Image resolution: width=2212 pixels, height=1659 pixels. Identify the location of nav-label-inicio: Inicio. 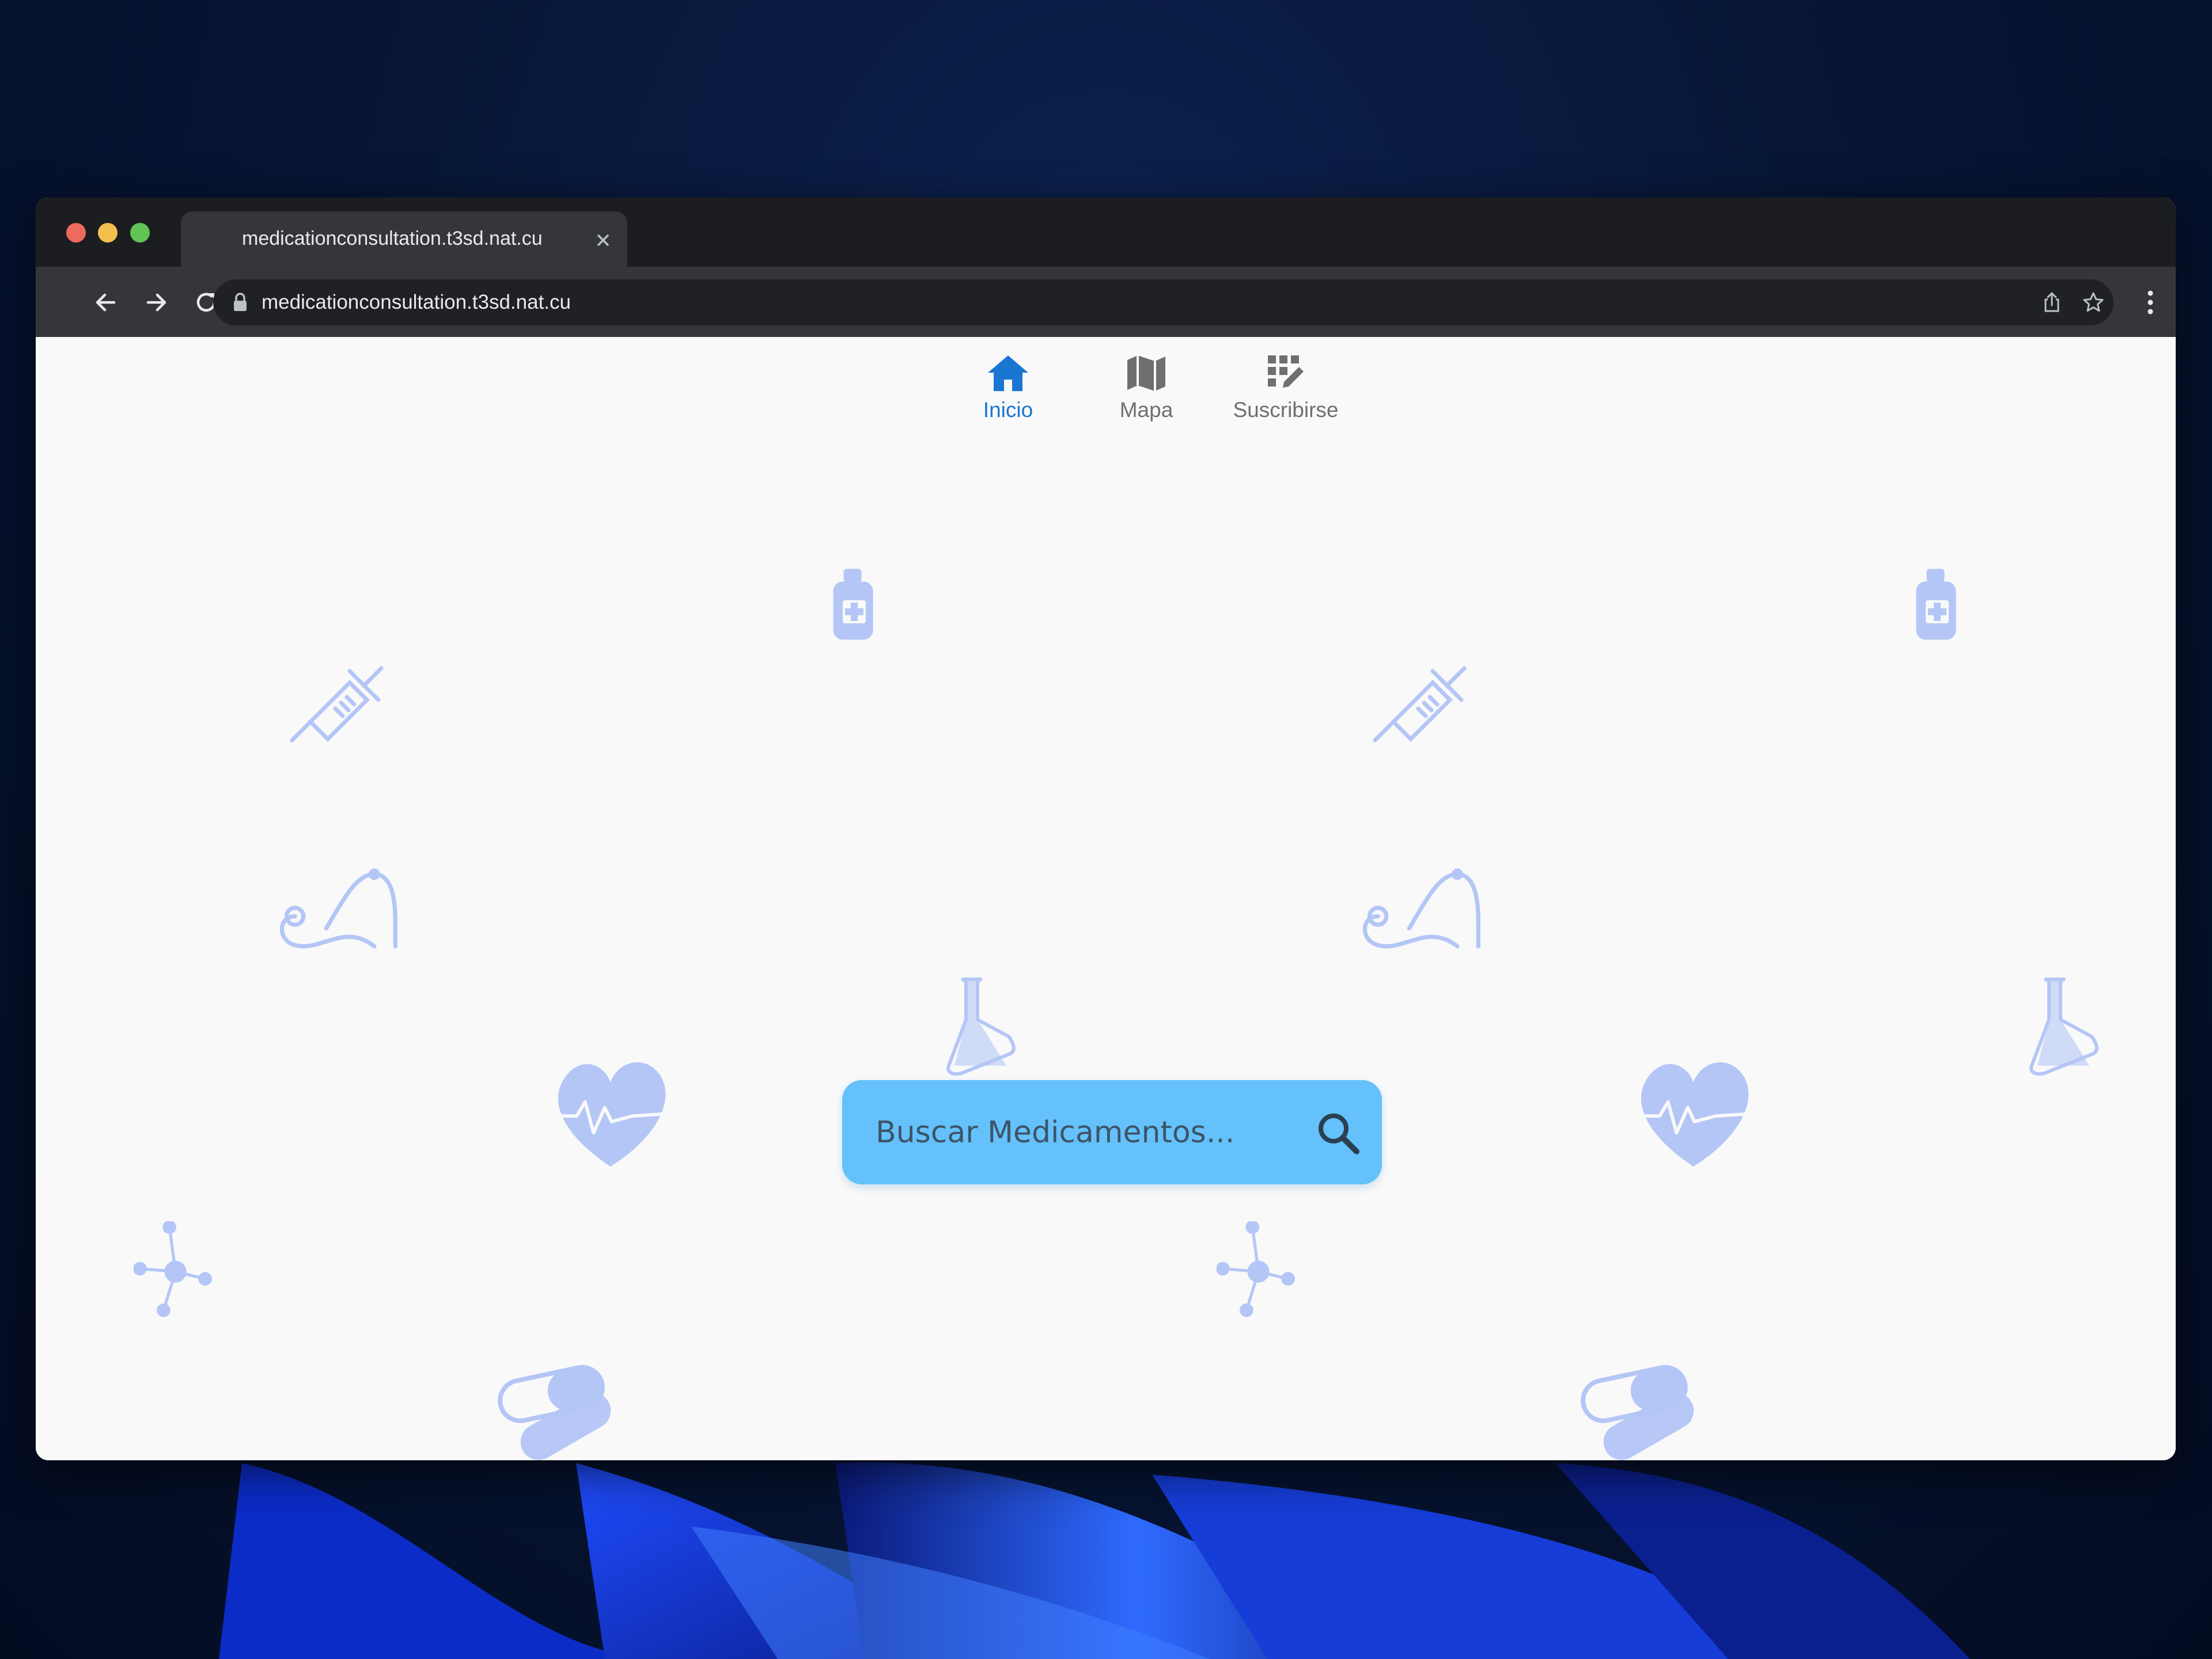
(1008, 410).